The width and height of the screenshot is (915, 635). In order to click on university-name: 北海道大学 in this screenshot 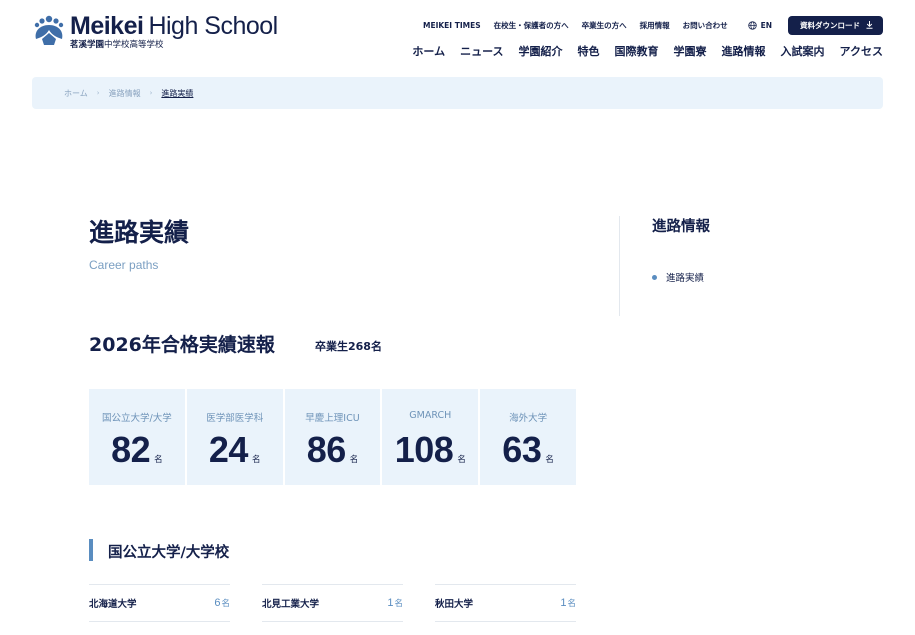, I will do `click(113, 604)`.